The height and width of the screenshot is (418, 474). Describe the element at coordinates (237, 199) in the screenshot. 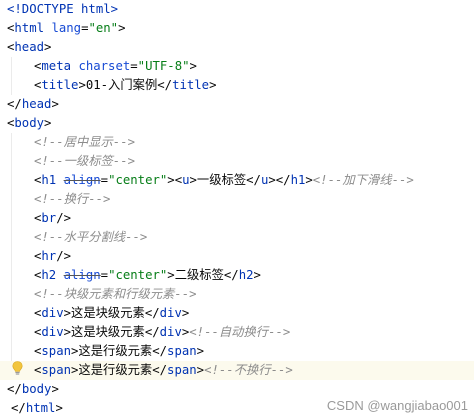

I see `code-line: <!--换行-->` at that location.